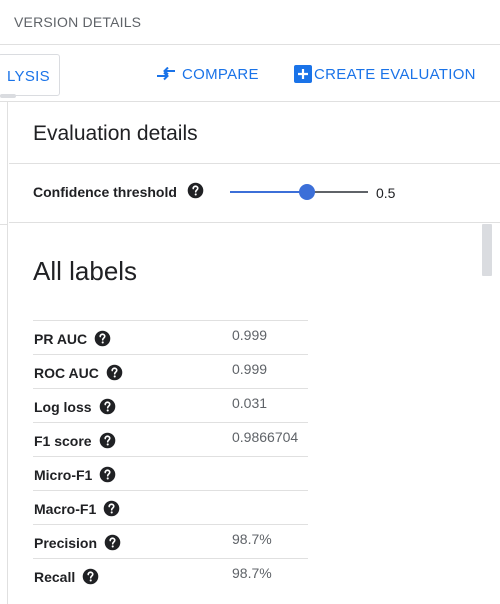 The image size is (500, 604). What do you see at coordinates (63, 440) in the screenshot?
I see `metric-name-label: F1 score` at bounding box center [63, 440].